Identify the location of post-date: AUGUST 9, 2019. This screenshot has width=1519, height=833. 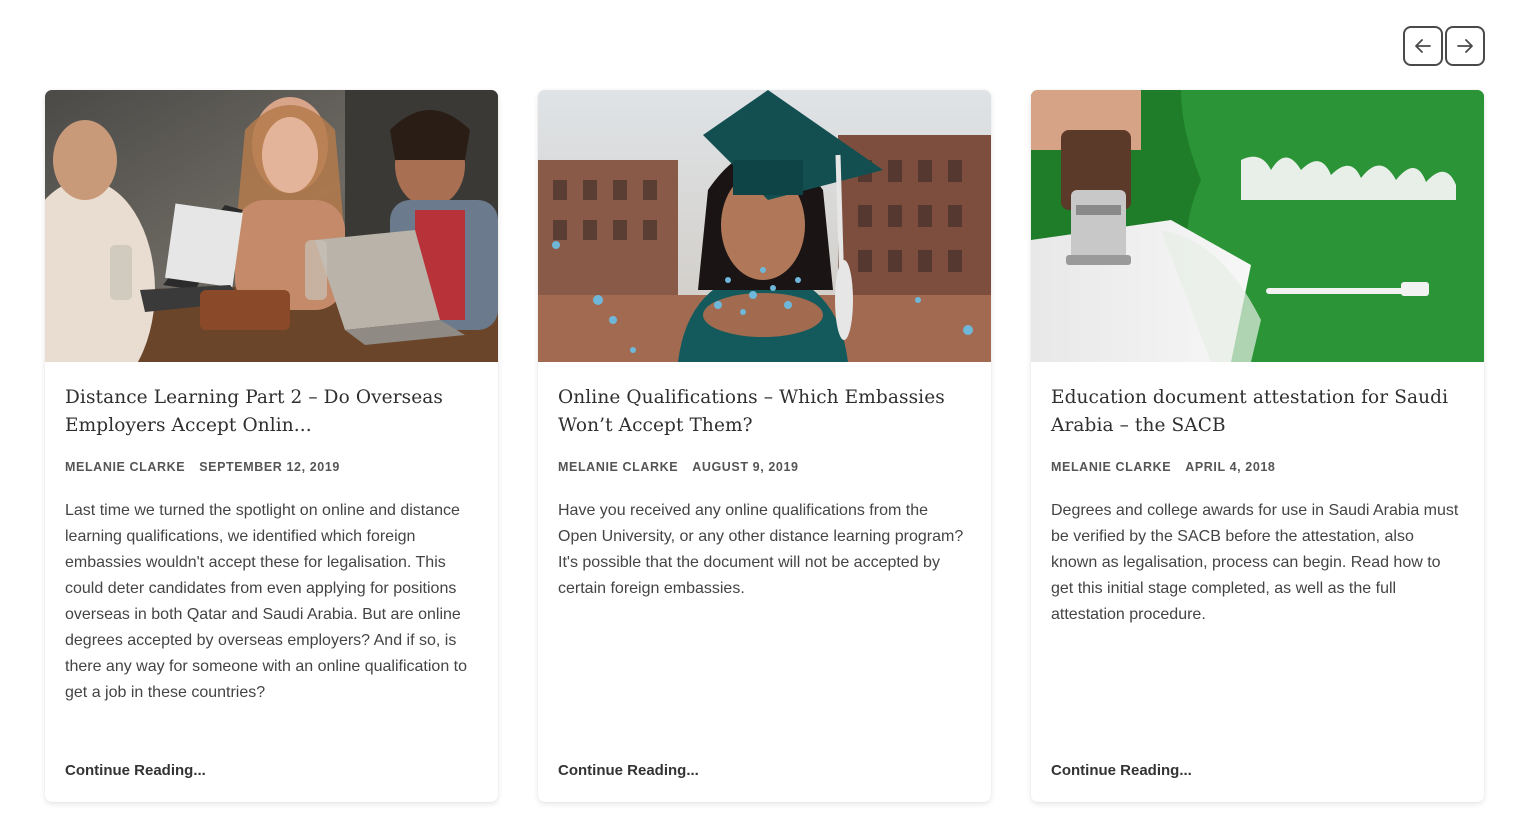
(745, 467).